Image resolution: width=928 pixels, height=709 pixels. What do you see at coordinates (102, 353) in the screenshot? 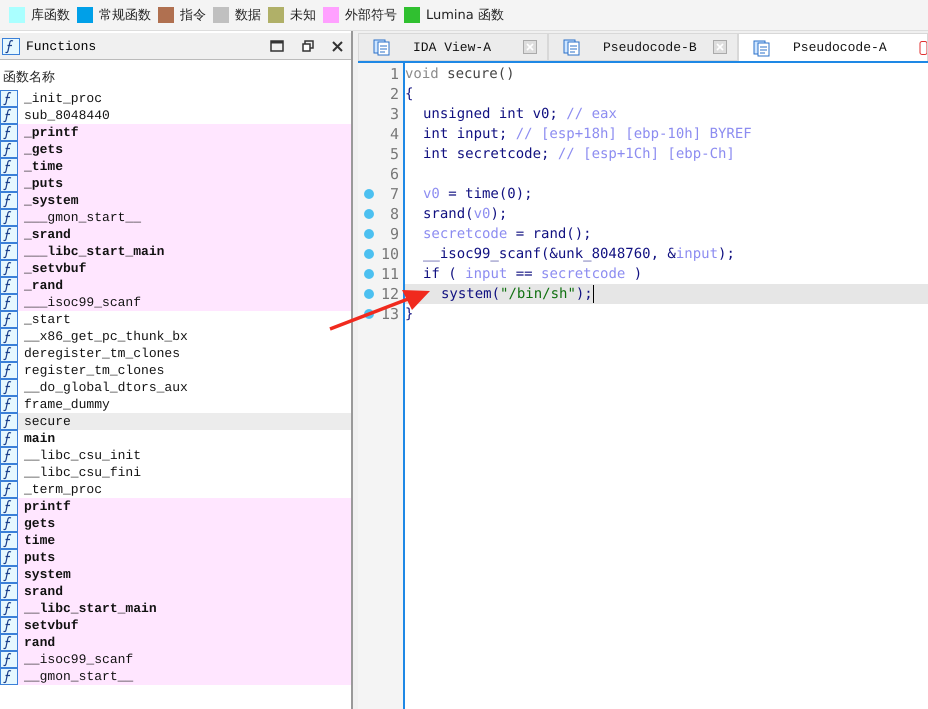
I see `function-name: deregister_tm_clones` at bounding box center [102, 353].